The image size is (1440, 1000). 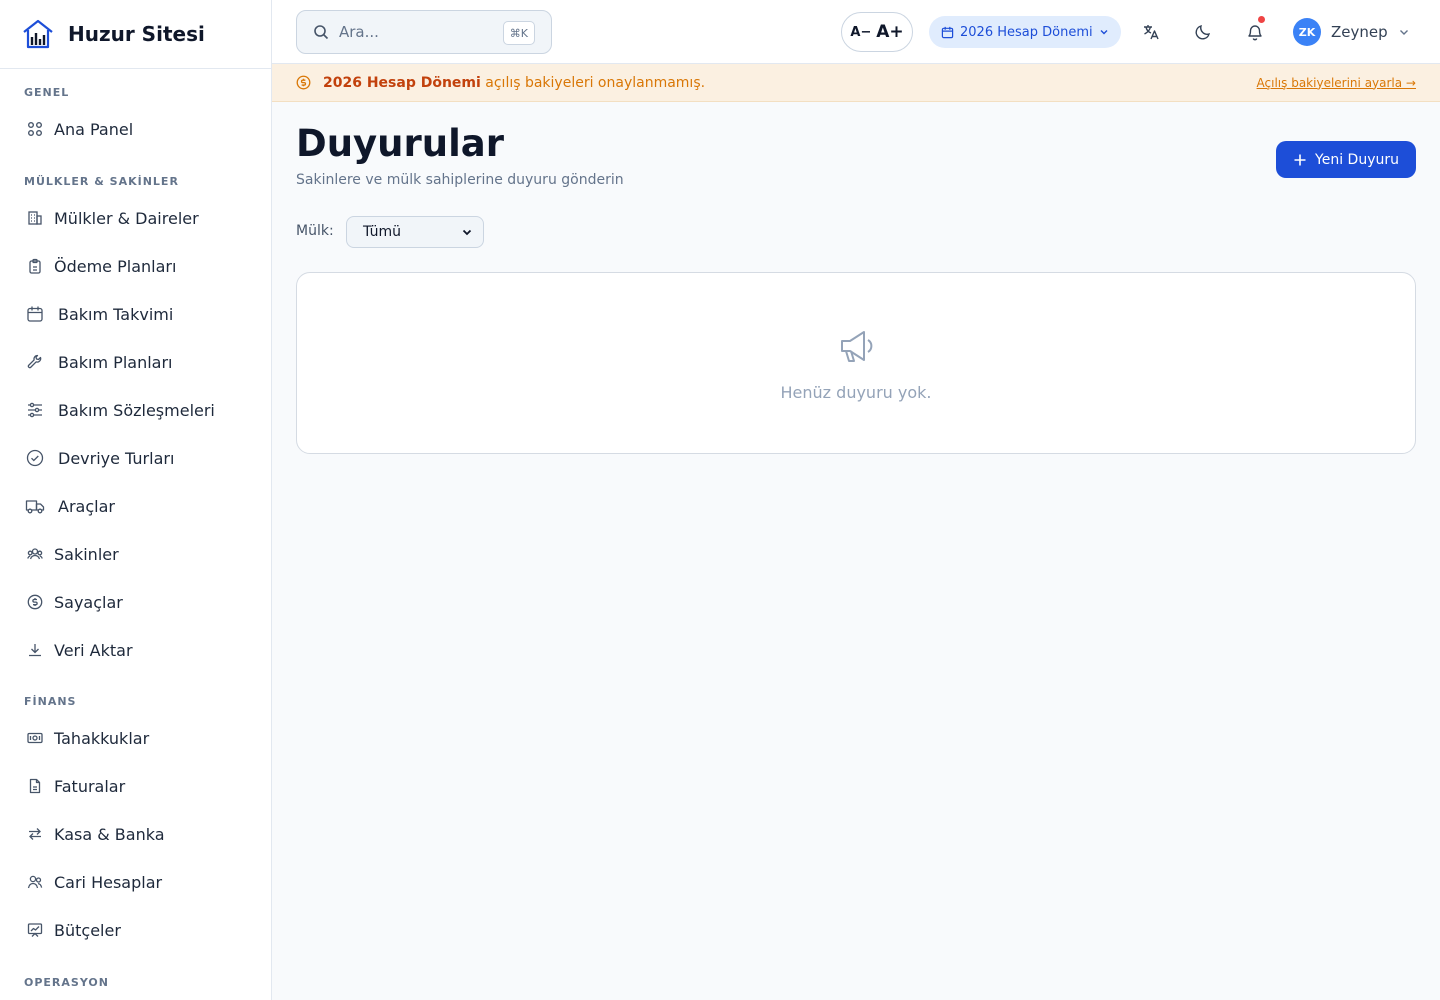 I want to click on sidebar-item-label: Ödeme Planları, so click(x=115, y=266).